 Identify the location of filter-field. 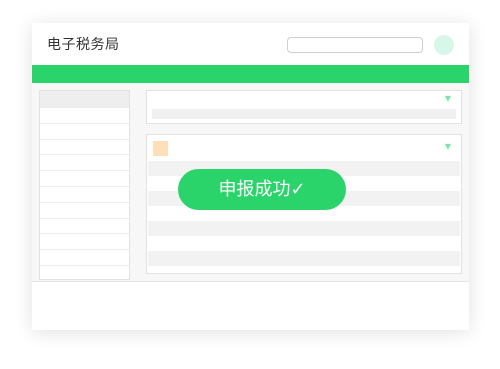
(304, 114).